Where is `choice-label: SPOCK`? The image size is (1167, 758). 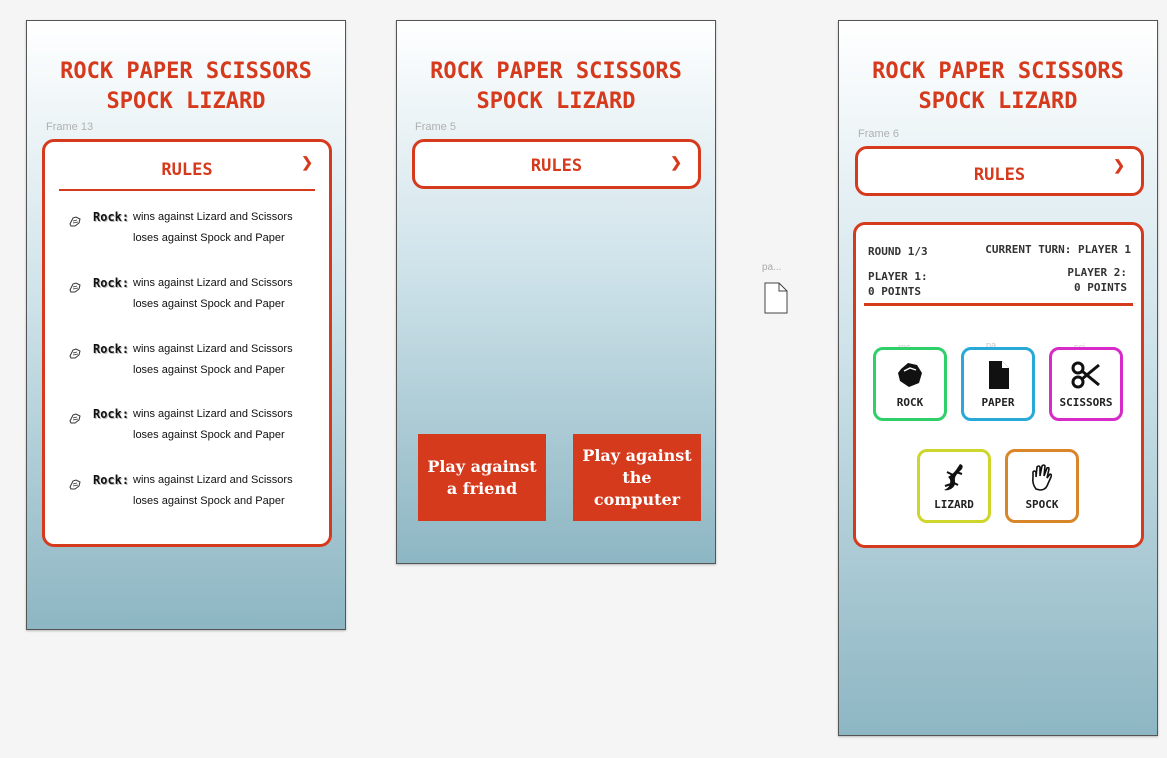
choice-label: SPOCK is located at coordinates (1042, 504).